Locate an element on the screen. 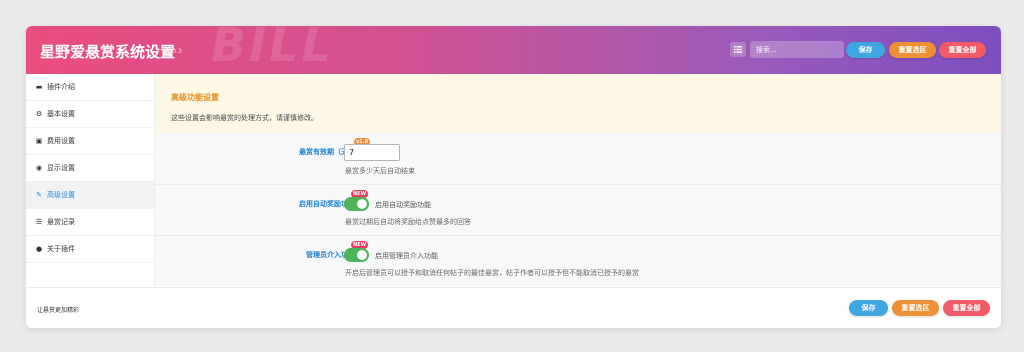  database-icon: ☰ is located at coordinates (39, 222).